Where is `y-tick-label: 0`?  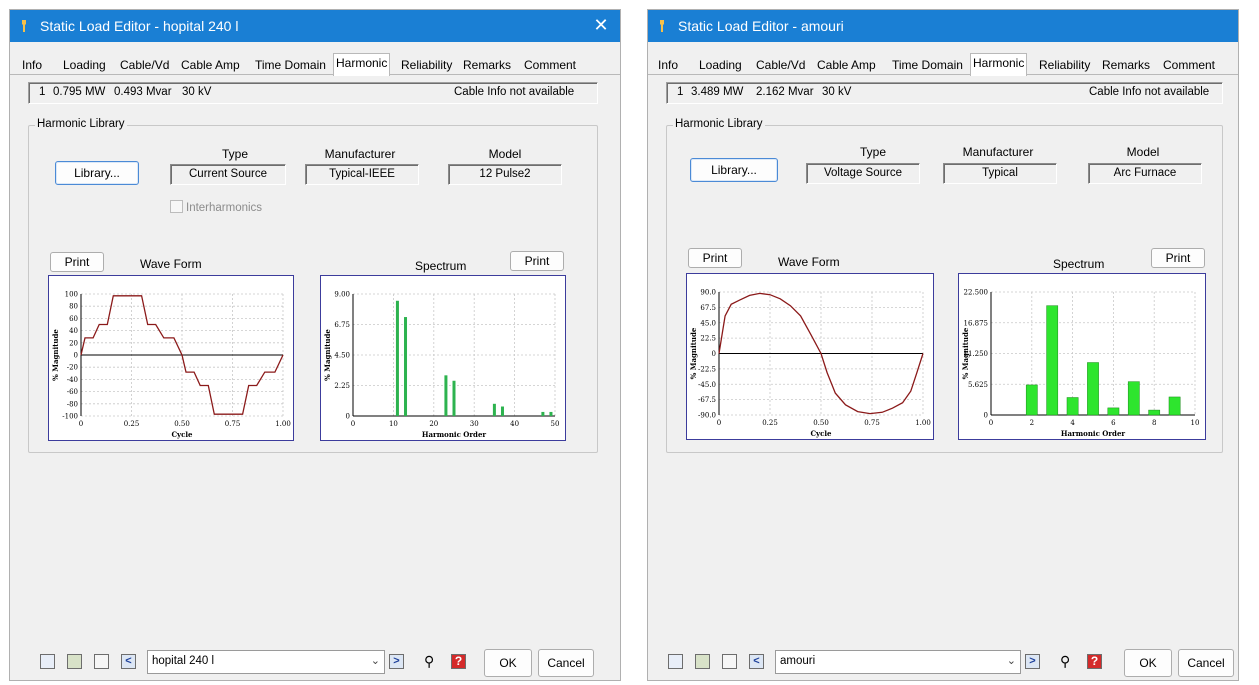 y-tick-label: 0 is located at coordinates (76, 356).